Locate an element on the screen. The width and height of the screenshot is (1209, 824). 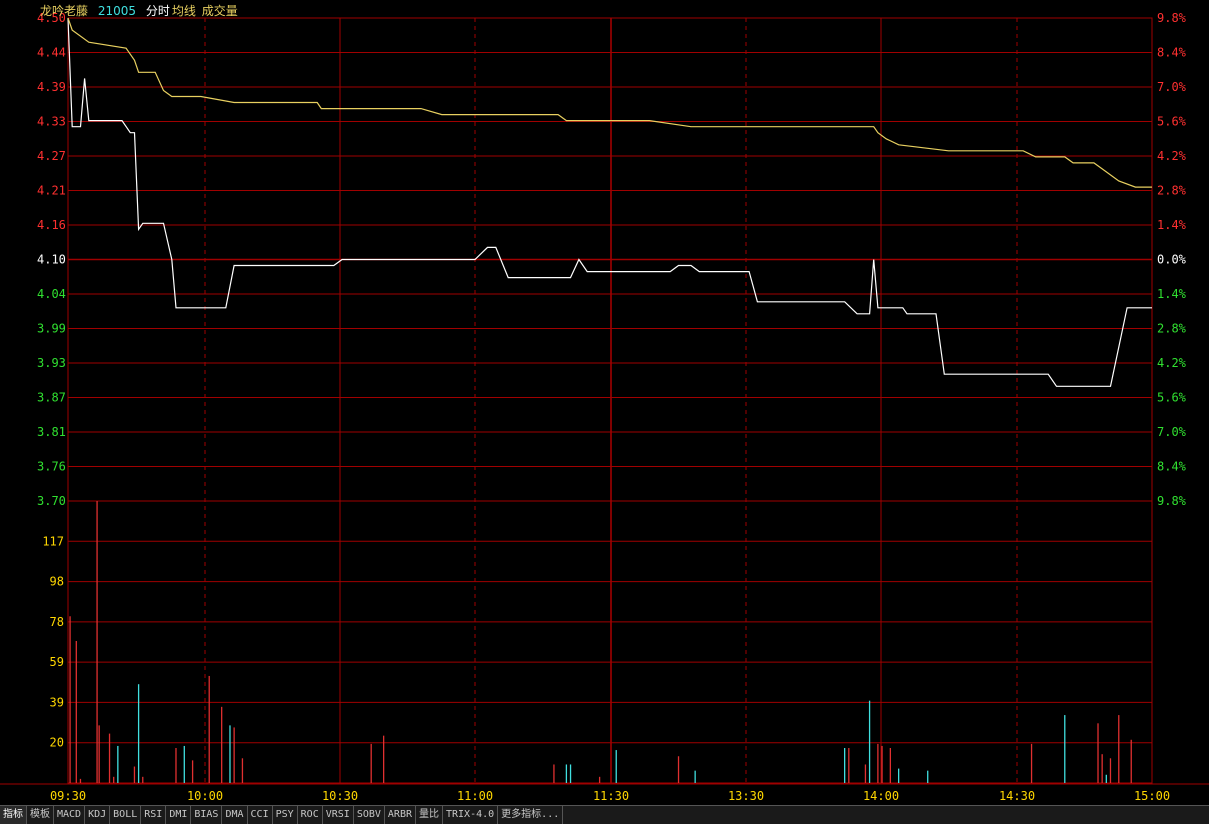
indicator-tab: TRIX-4.0 is located at coordinates (471, 815).